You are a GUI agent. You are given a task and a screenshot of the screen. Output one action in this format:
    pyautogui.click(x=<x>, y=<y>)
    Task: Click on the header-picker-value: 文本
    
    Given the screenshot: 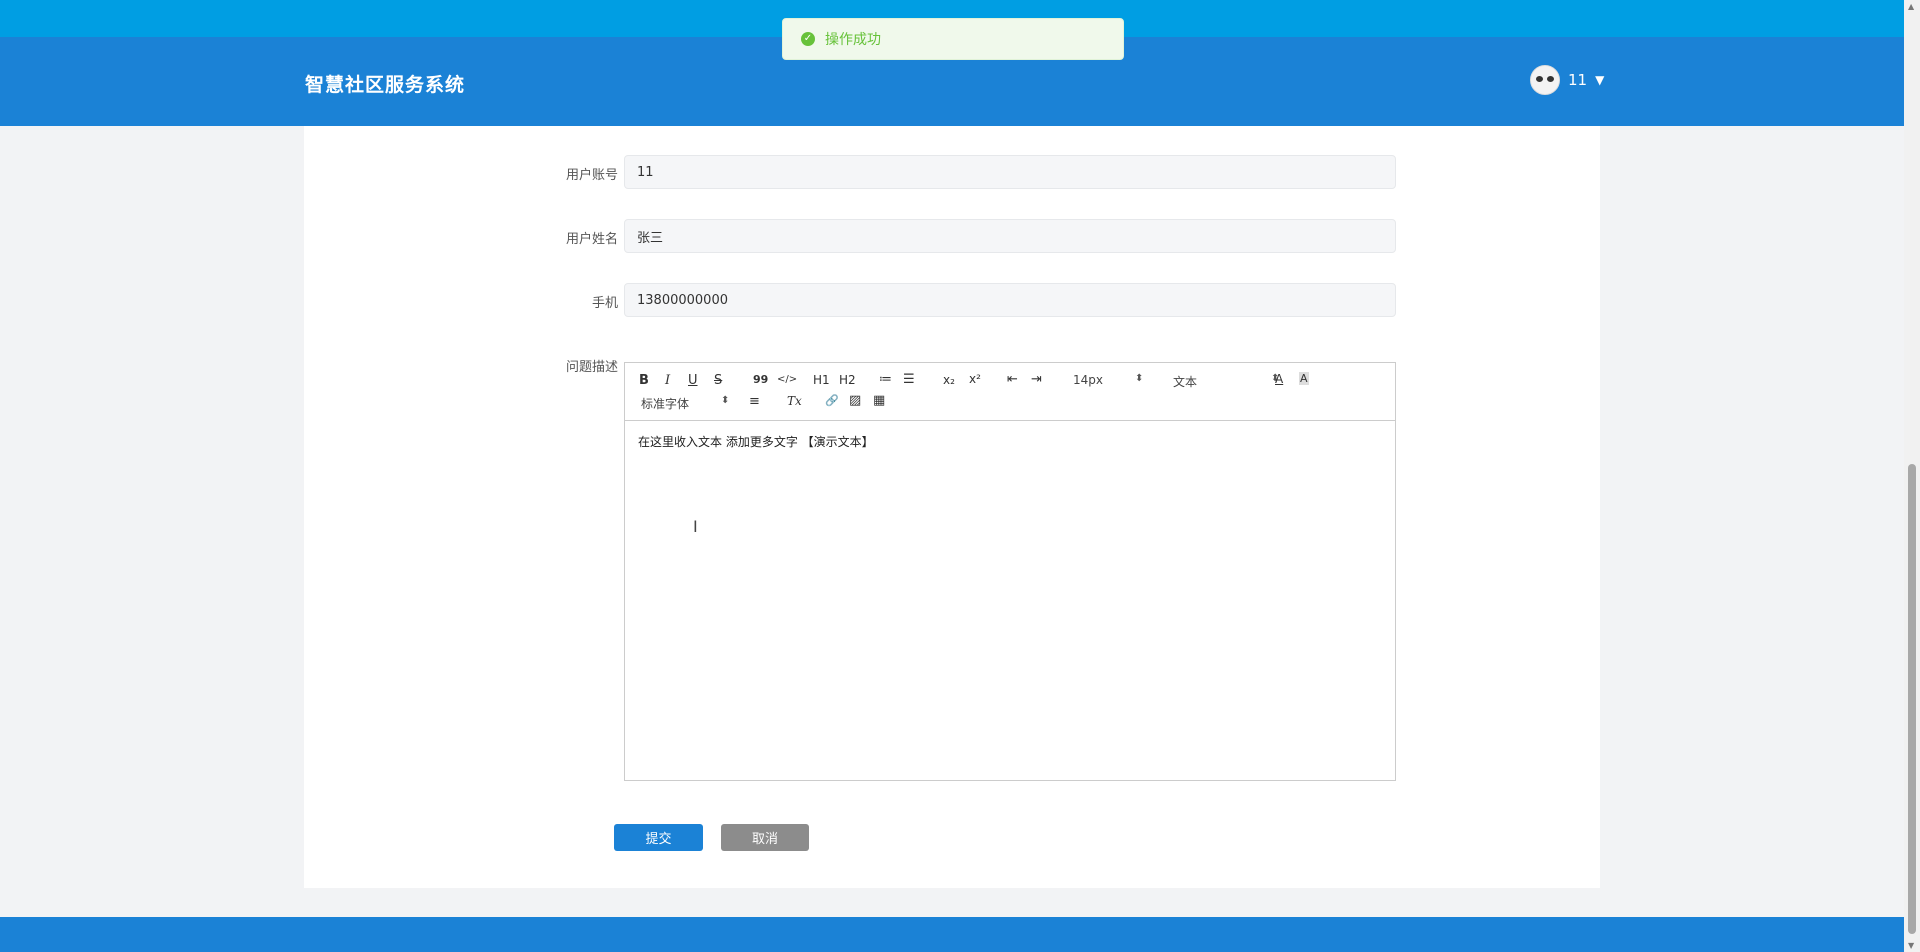 What is the action you would take?
    pyautogui.click(x=1185, y=382)
    